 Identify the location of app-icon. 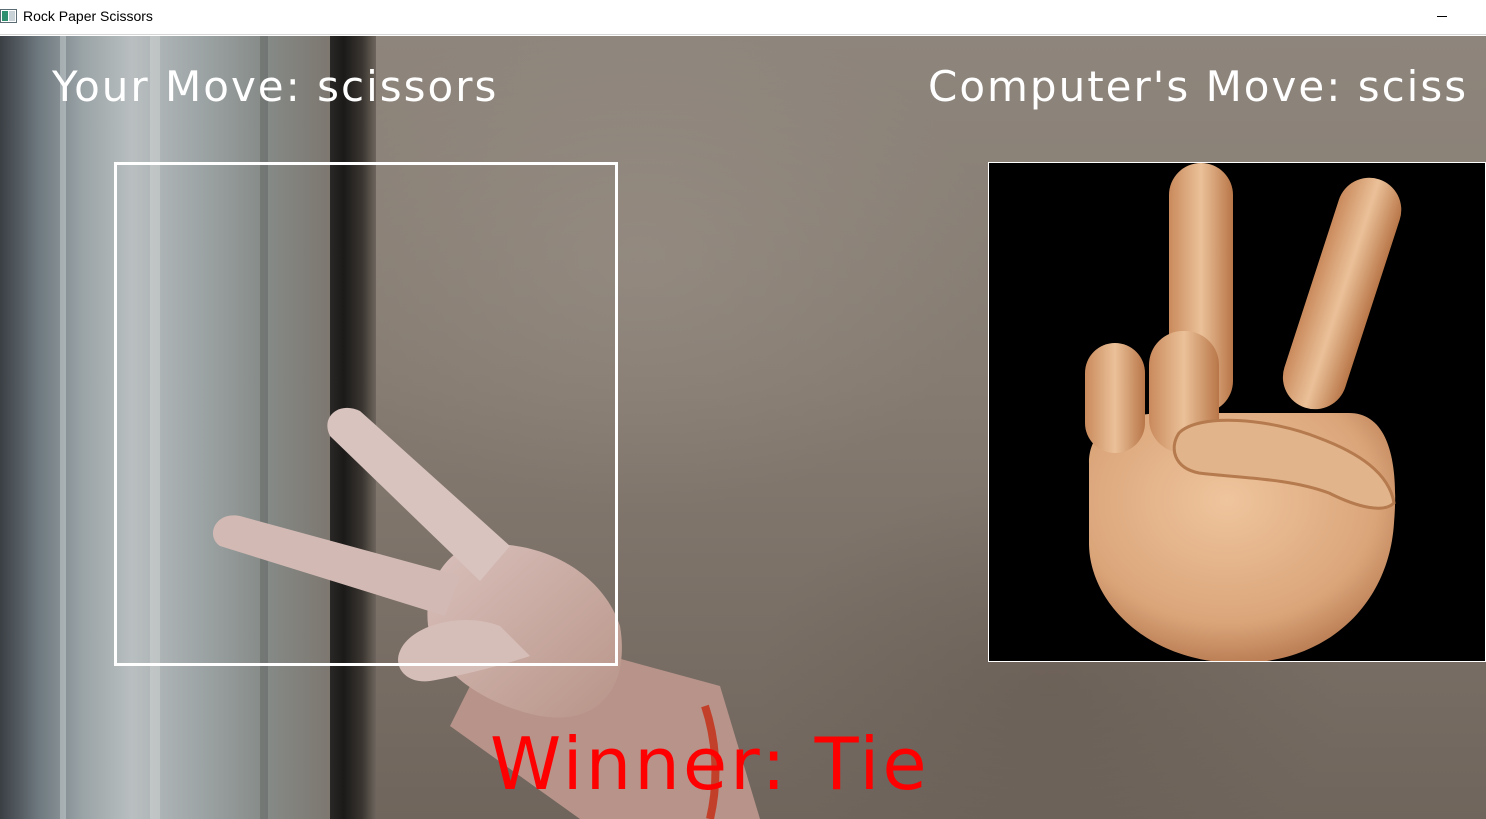
(8, 16).